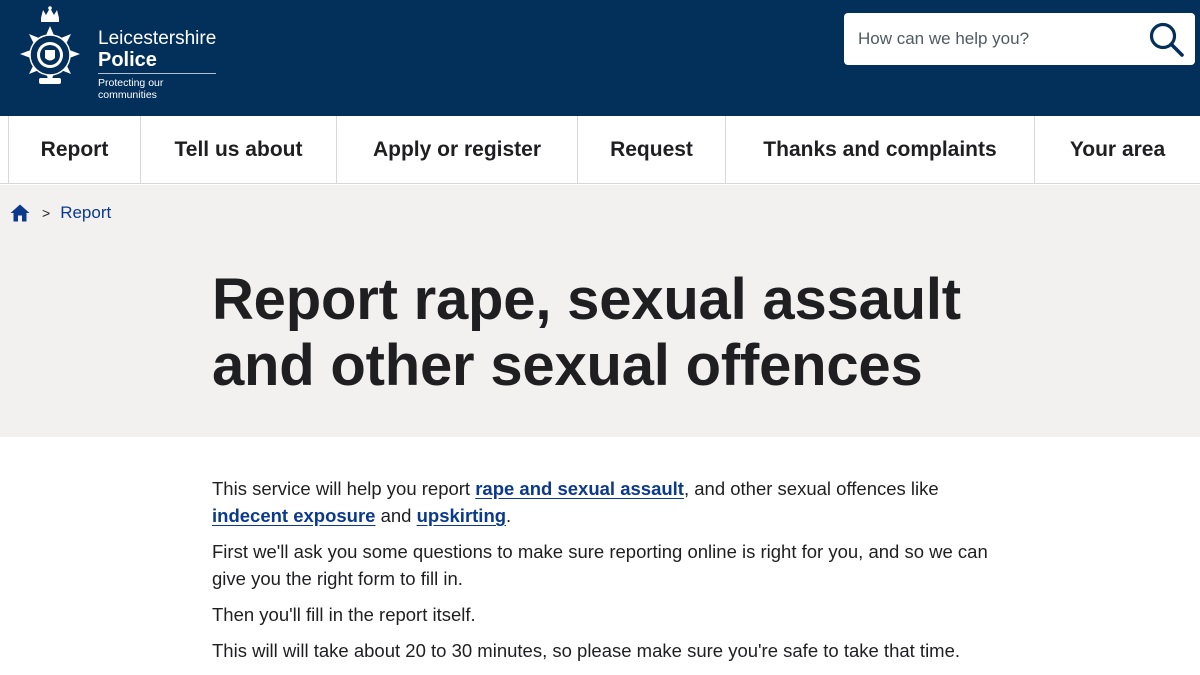 The image size is (1200, 675). I want to click on search-icon, so click(1166, 39).